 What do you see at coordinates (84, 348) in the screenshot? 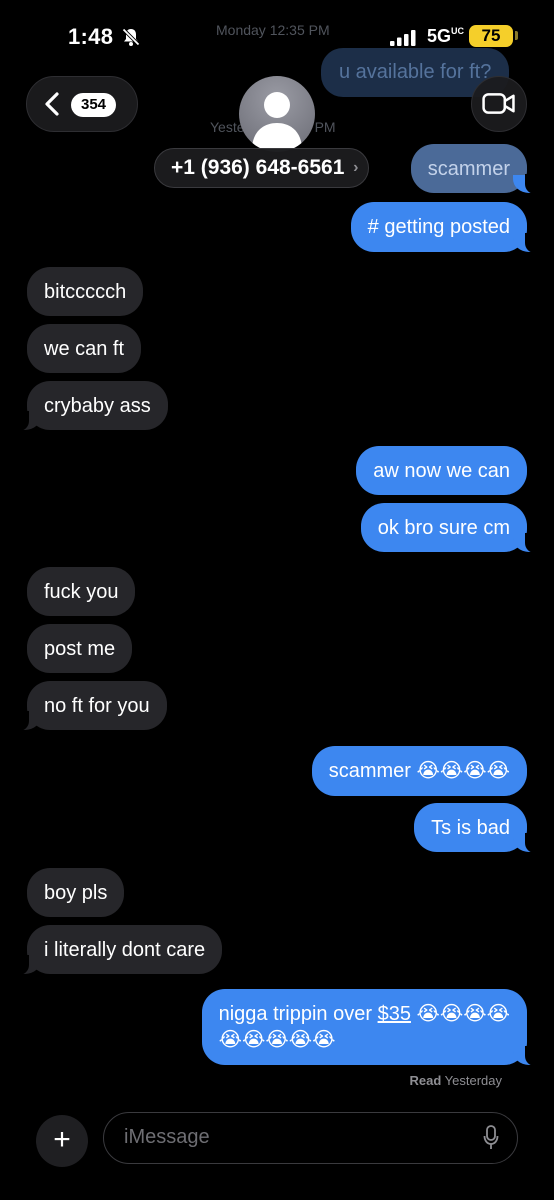
I see `incoming-message: we can ft` at bounding box center [84, 348].